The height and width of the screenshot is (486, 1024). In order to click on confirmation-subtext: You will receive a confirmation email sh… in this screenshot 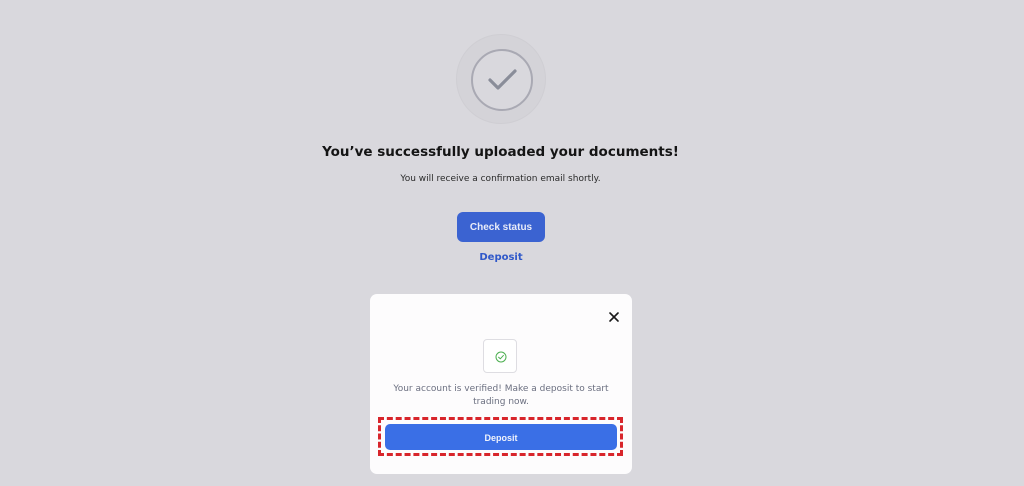, I will do `click(500, 179)`.